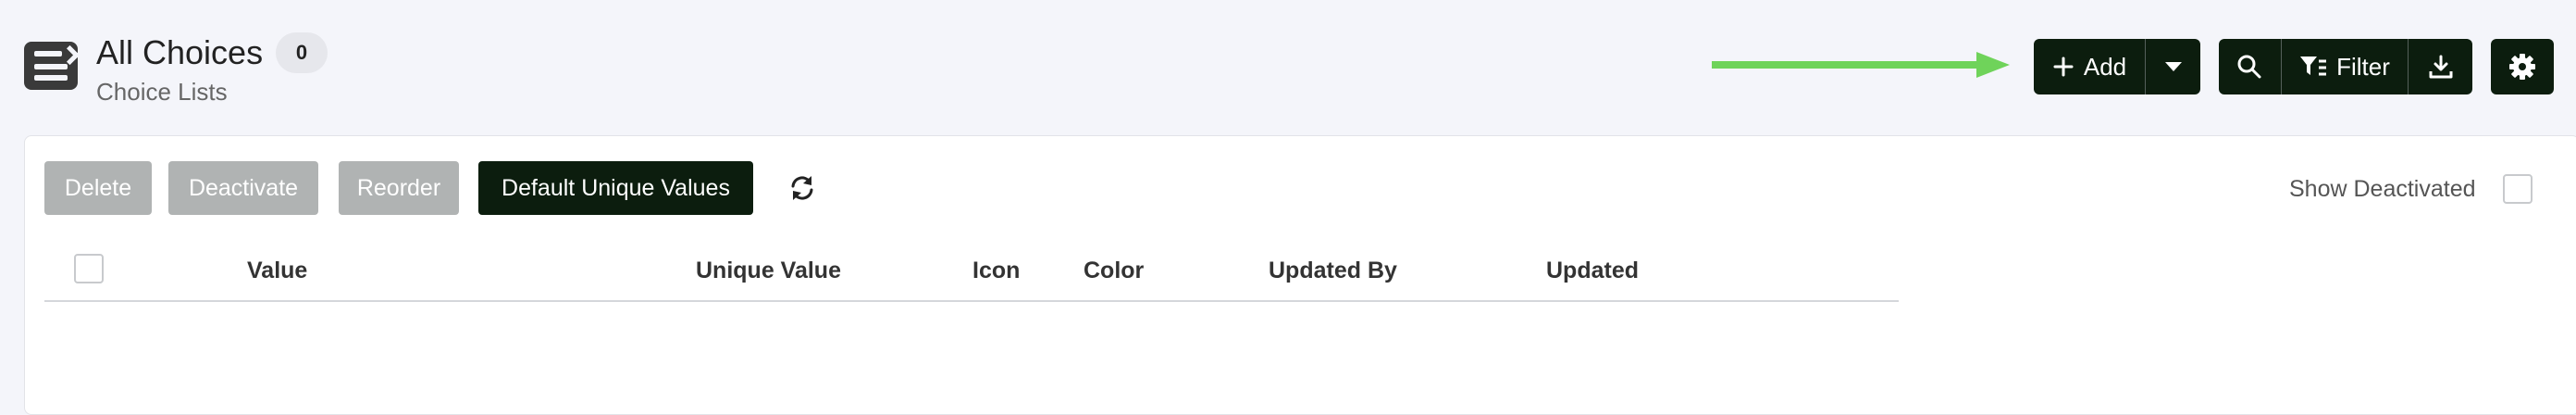 This screenshot has width=2576, height=415. What do you see at coordinates (2363, 66) in the screenshot?
I see `filter-label: Filter` at bounding box center [2363, 66].